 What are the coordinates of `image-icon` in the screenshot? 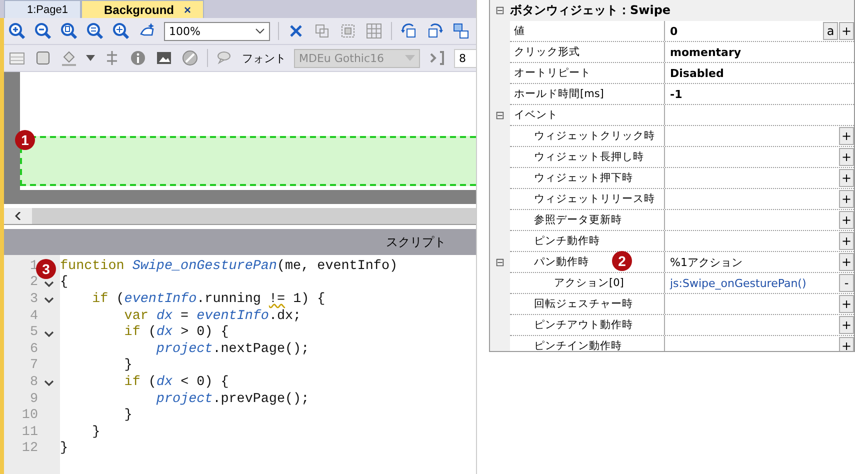 It's located at (164, 58).